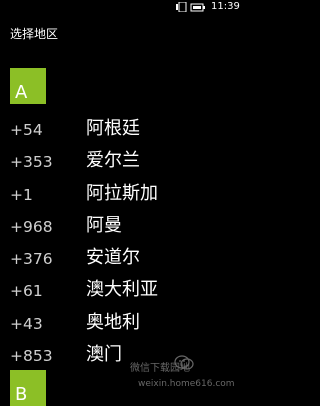 The height and width of the screenshot is (406, 320). I want to click on status-icons, so click(190, 7).